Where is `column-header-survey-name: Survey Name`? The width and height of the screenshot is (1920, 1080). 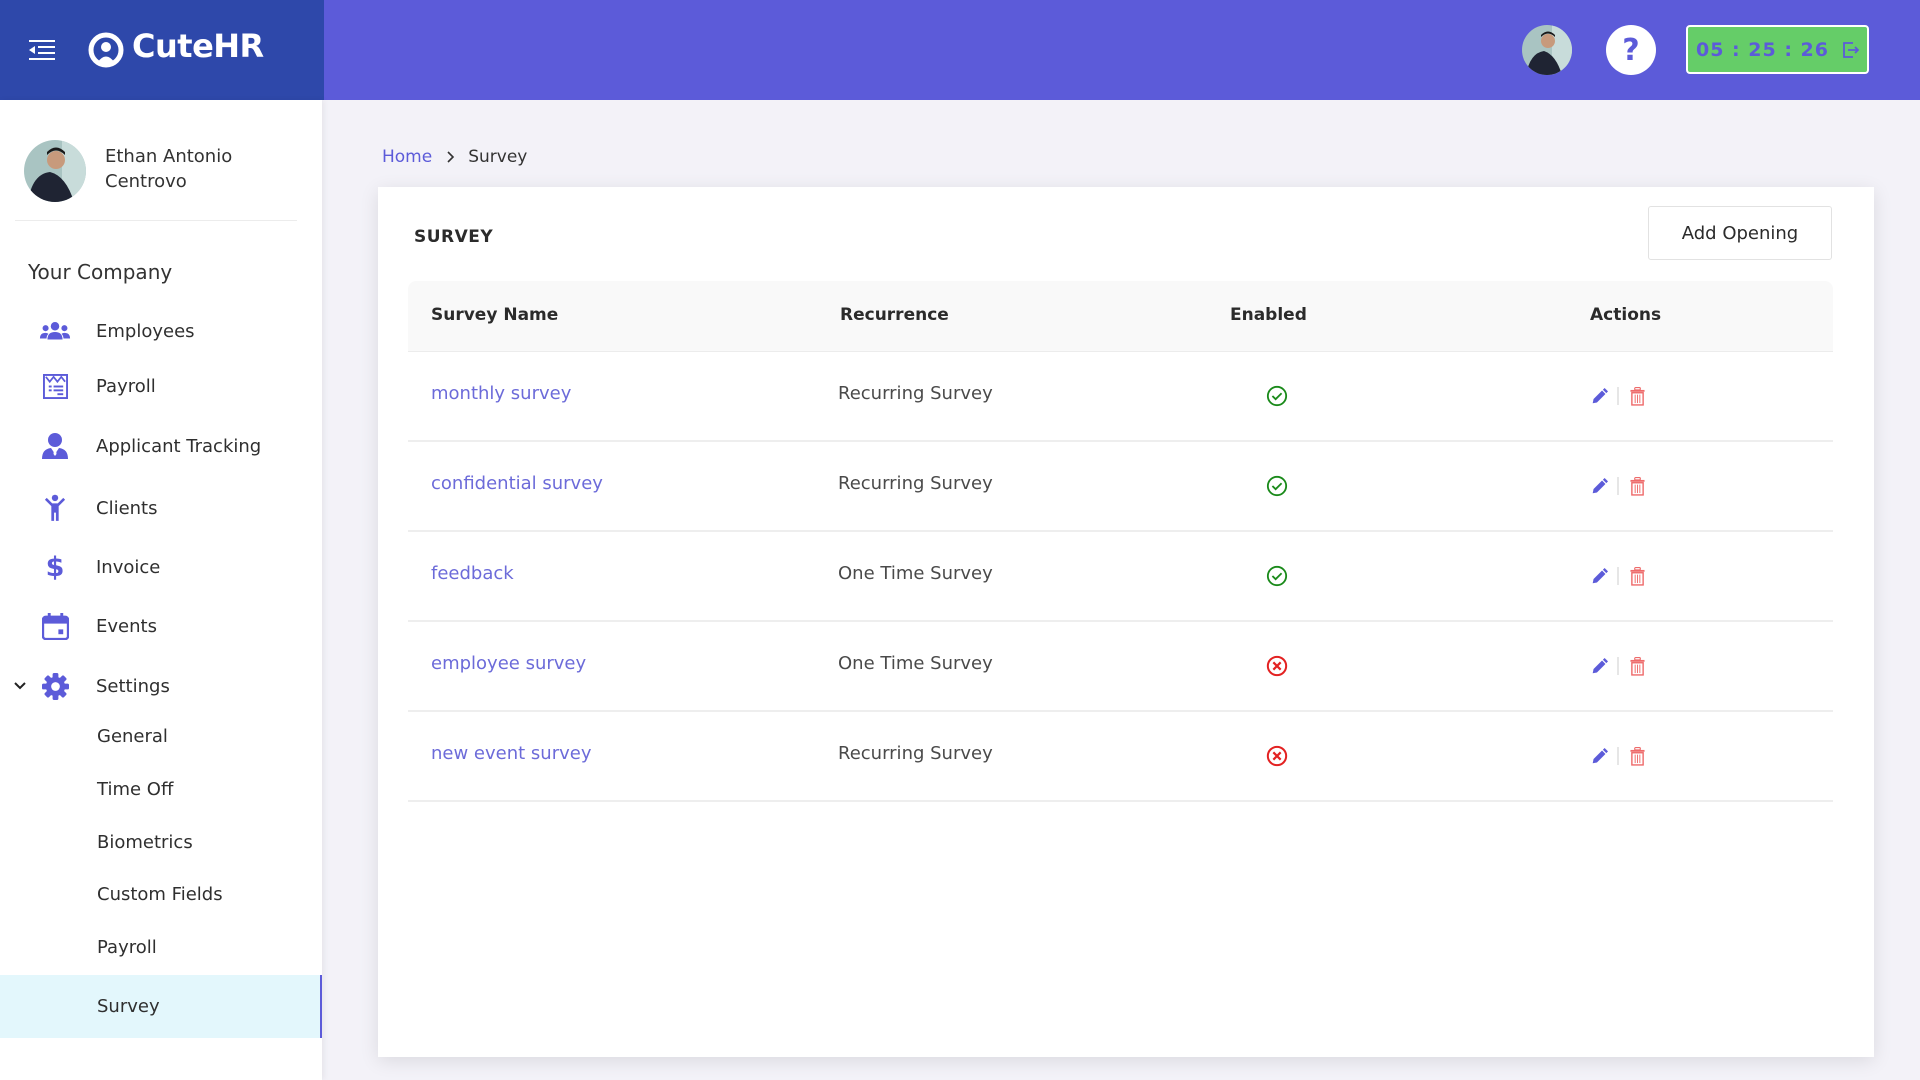 column-header-survey-name: Survey Name is located at coordinates (494, 315).